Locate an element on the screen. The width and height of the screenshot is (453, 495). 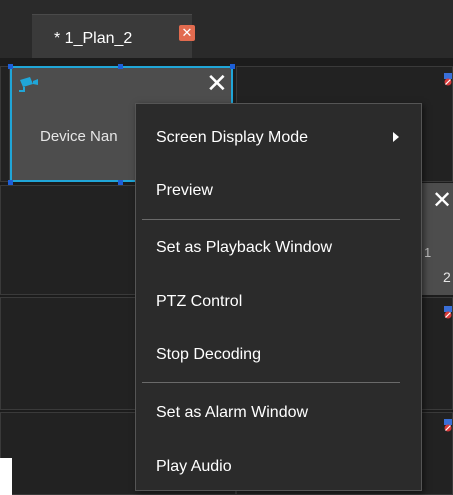
menu-item-ptz-control: PTZ Control is located at coordinates (278, 302).